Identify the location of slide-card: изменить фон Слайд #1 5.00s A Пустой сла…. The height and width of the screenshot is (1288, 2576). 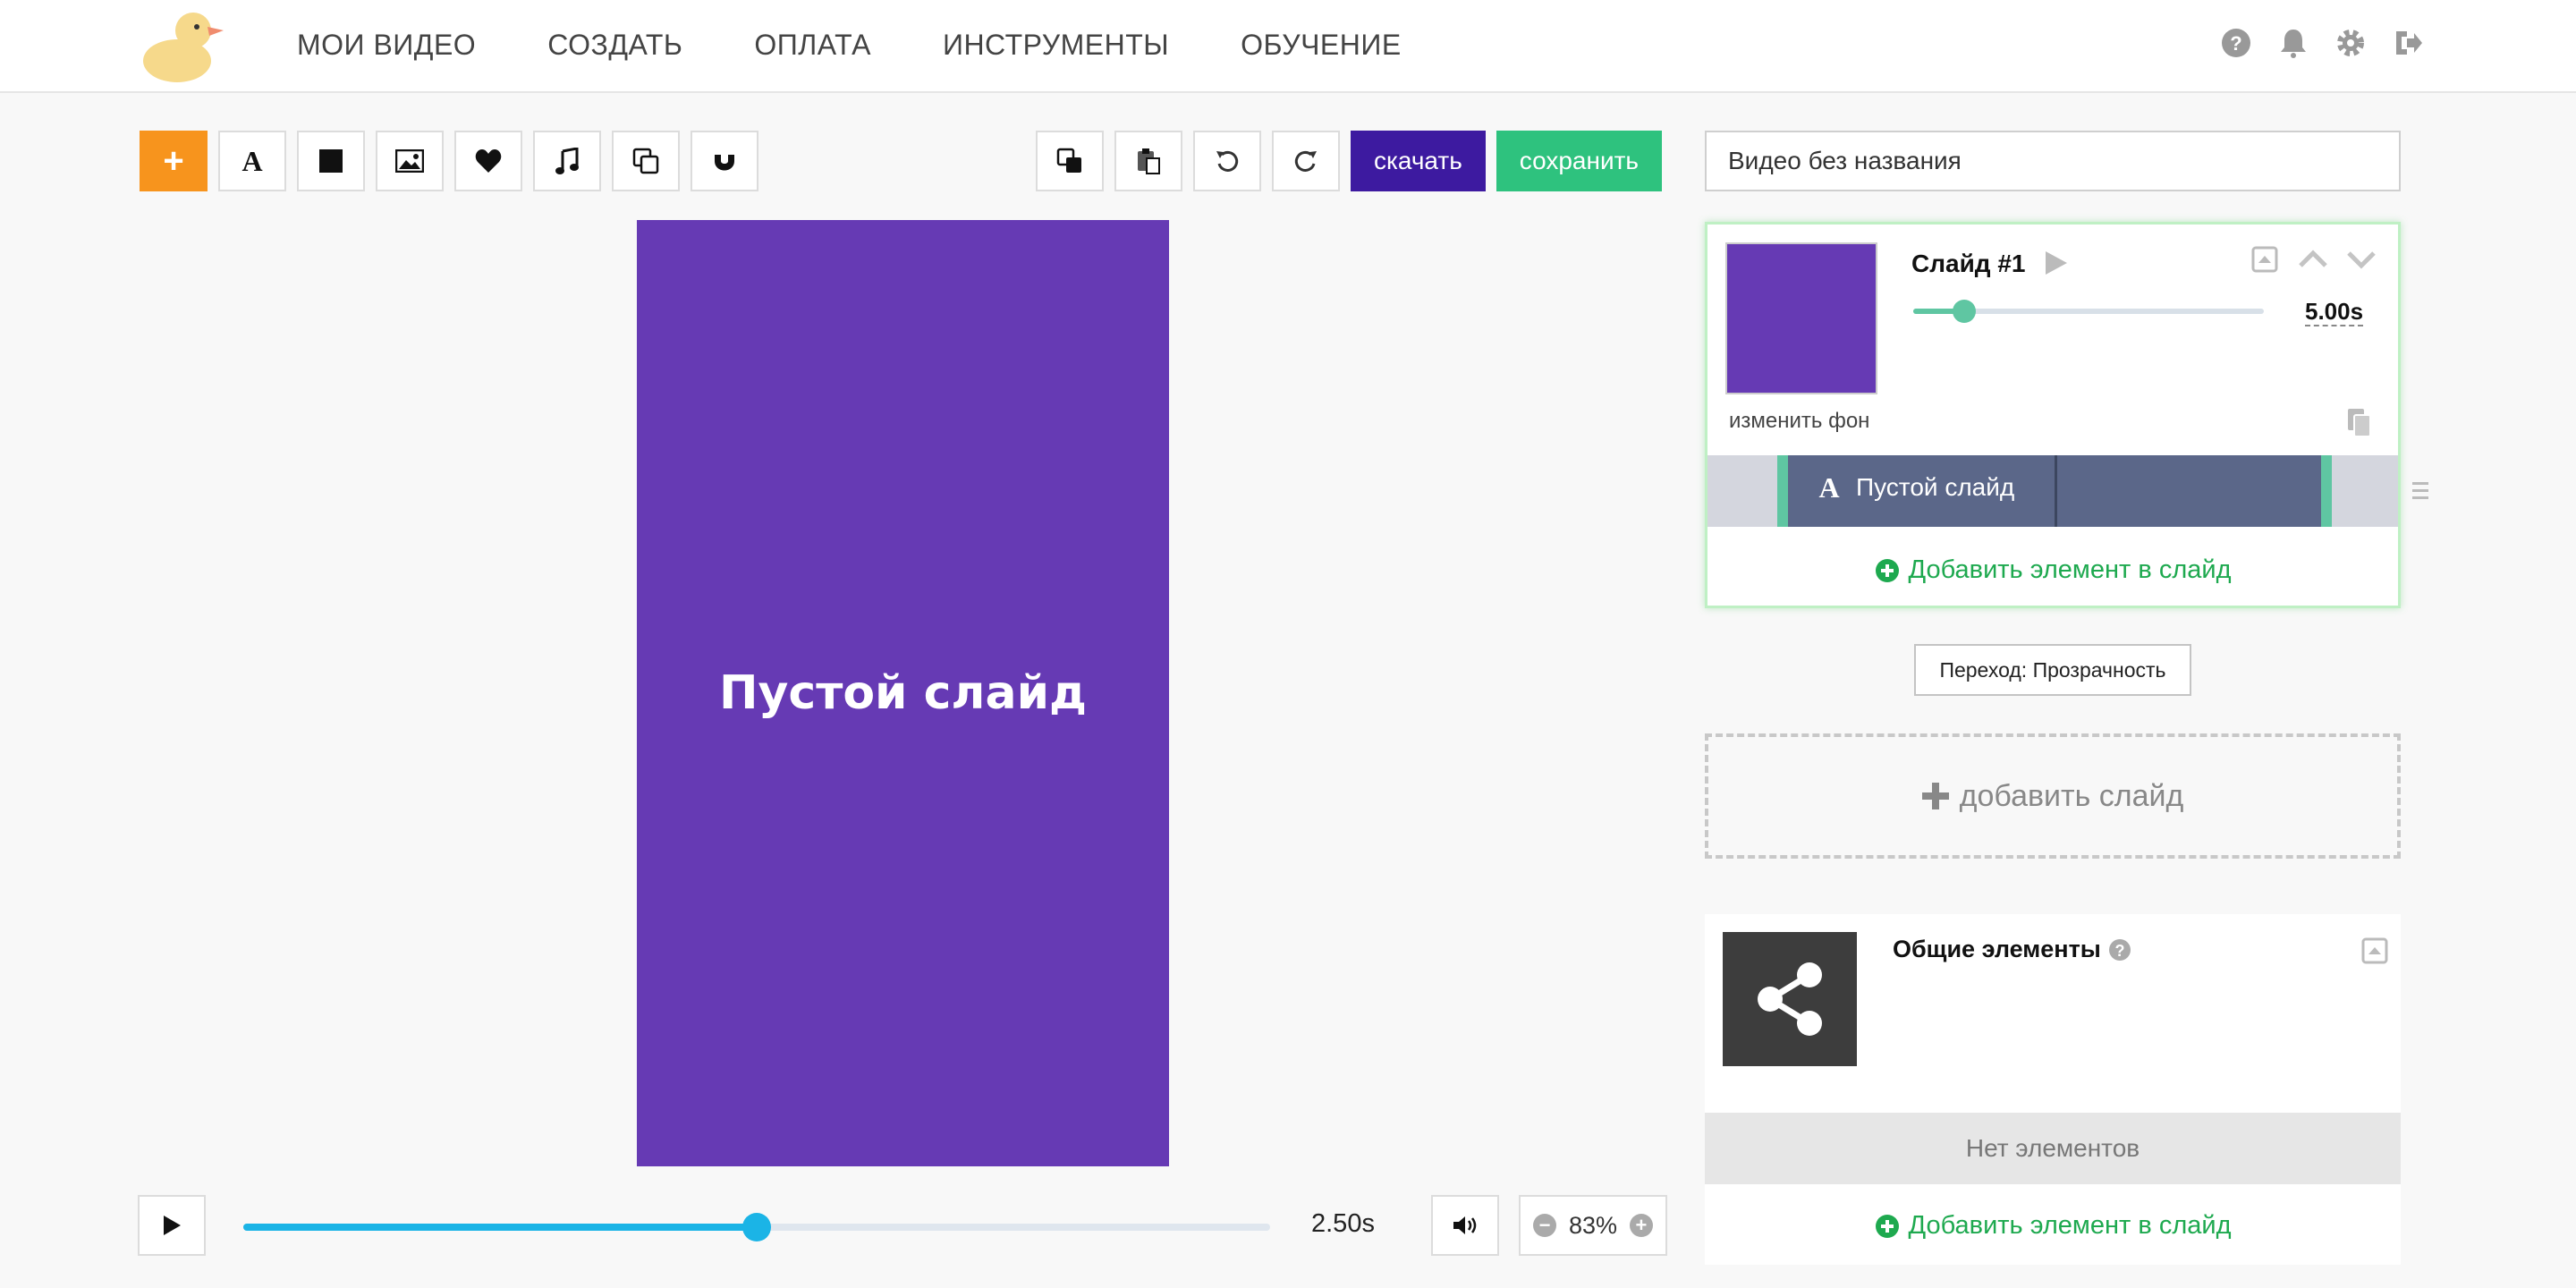
(2066, 415).